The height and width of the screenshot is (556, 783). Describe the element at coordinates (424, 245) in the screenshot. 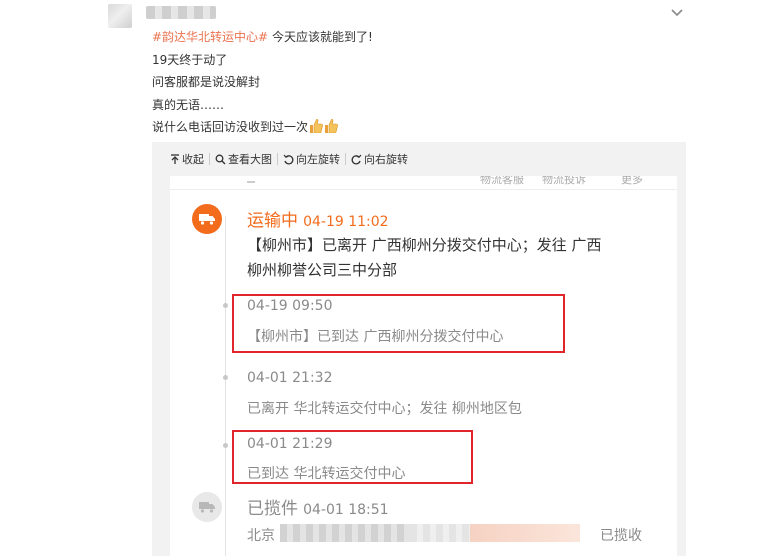

I see `event-1-desc-line-1: 【柳州市】已离开 广西柳州分拨交付中心；发往 广西` at that location.